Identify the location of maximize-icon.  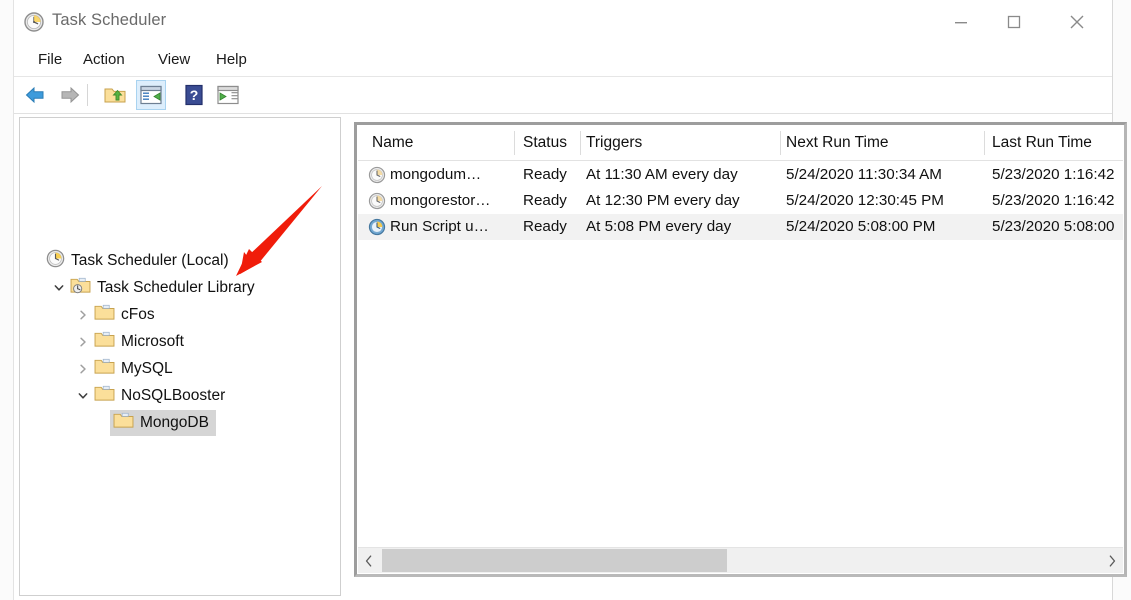
(1014, 22).